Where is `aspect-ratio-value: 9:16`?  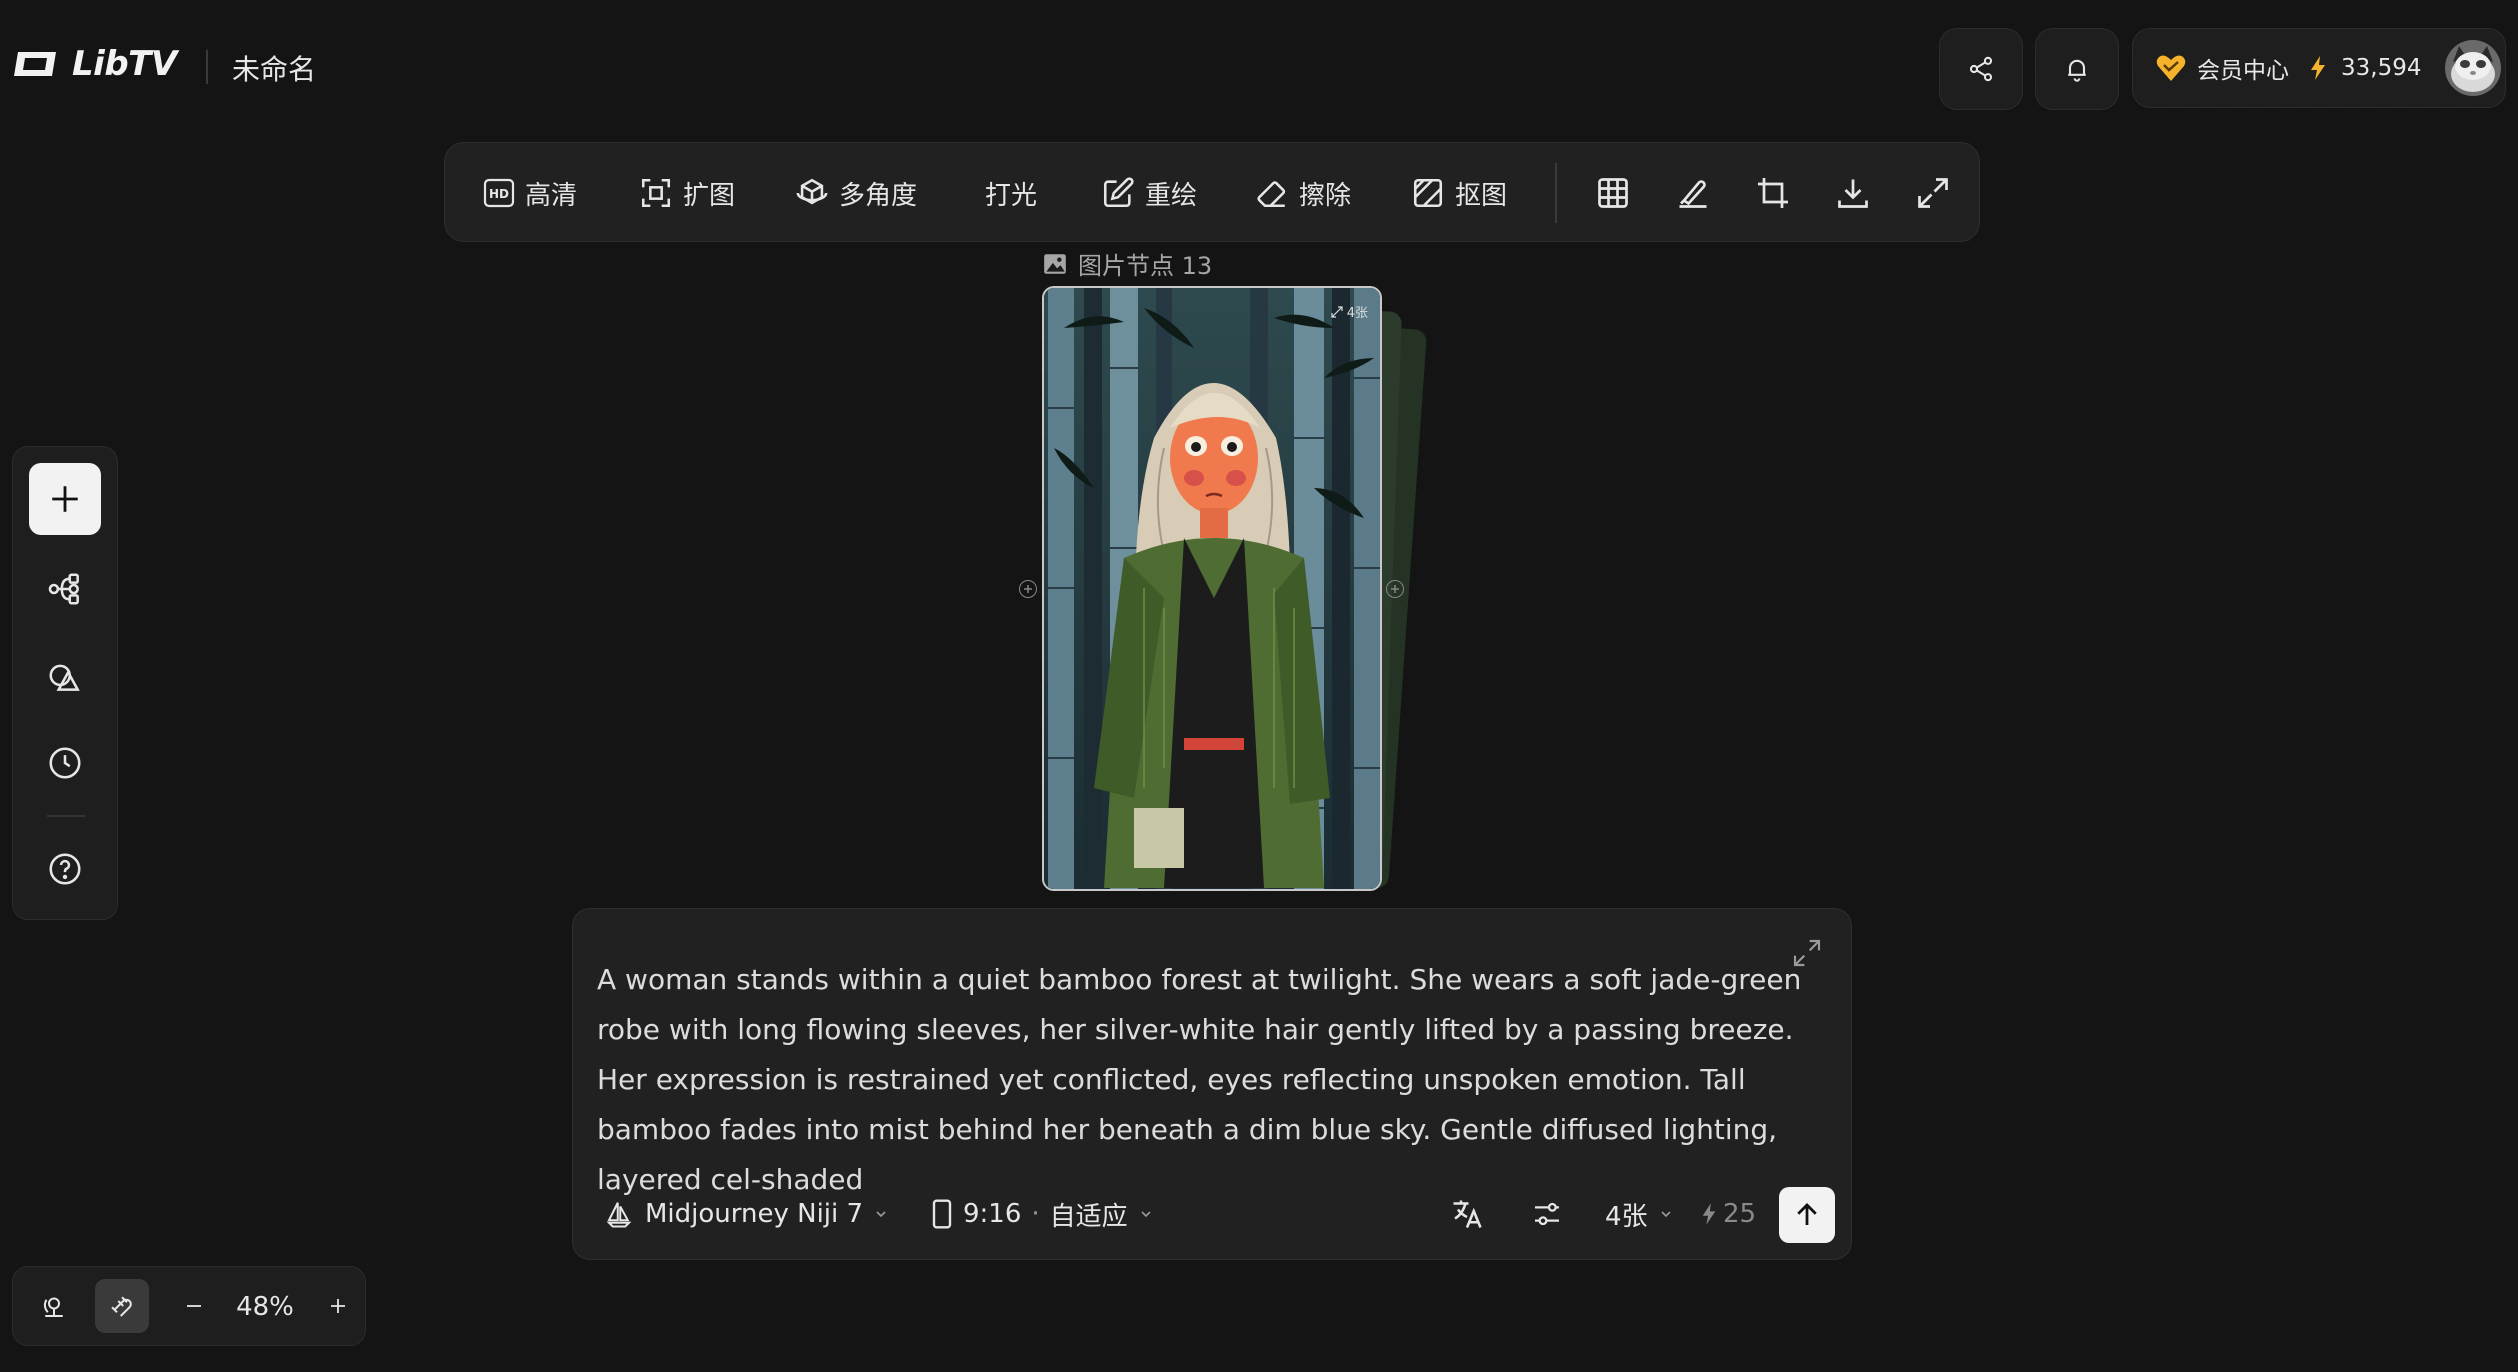
aspect-ratio-value: 9:16 is located at coordinates (992, 1214).